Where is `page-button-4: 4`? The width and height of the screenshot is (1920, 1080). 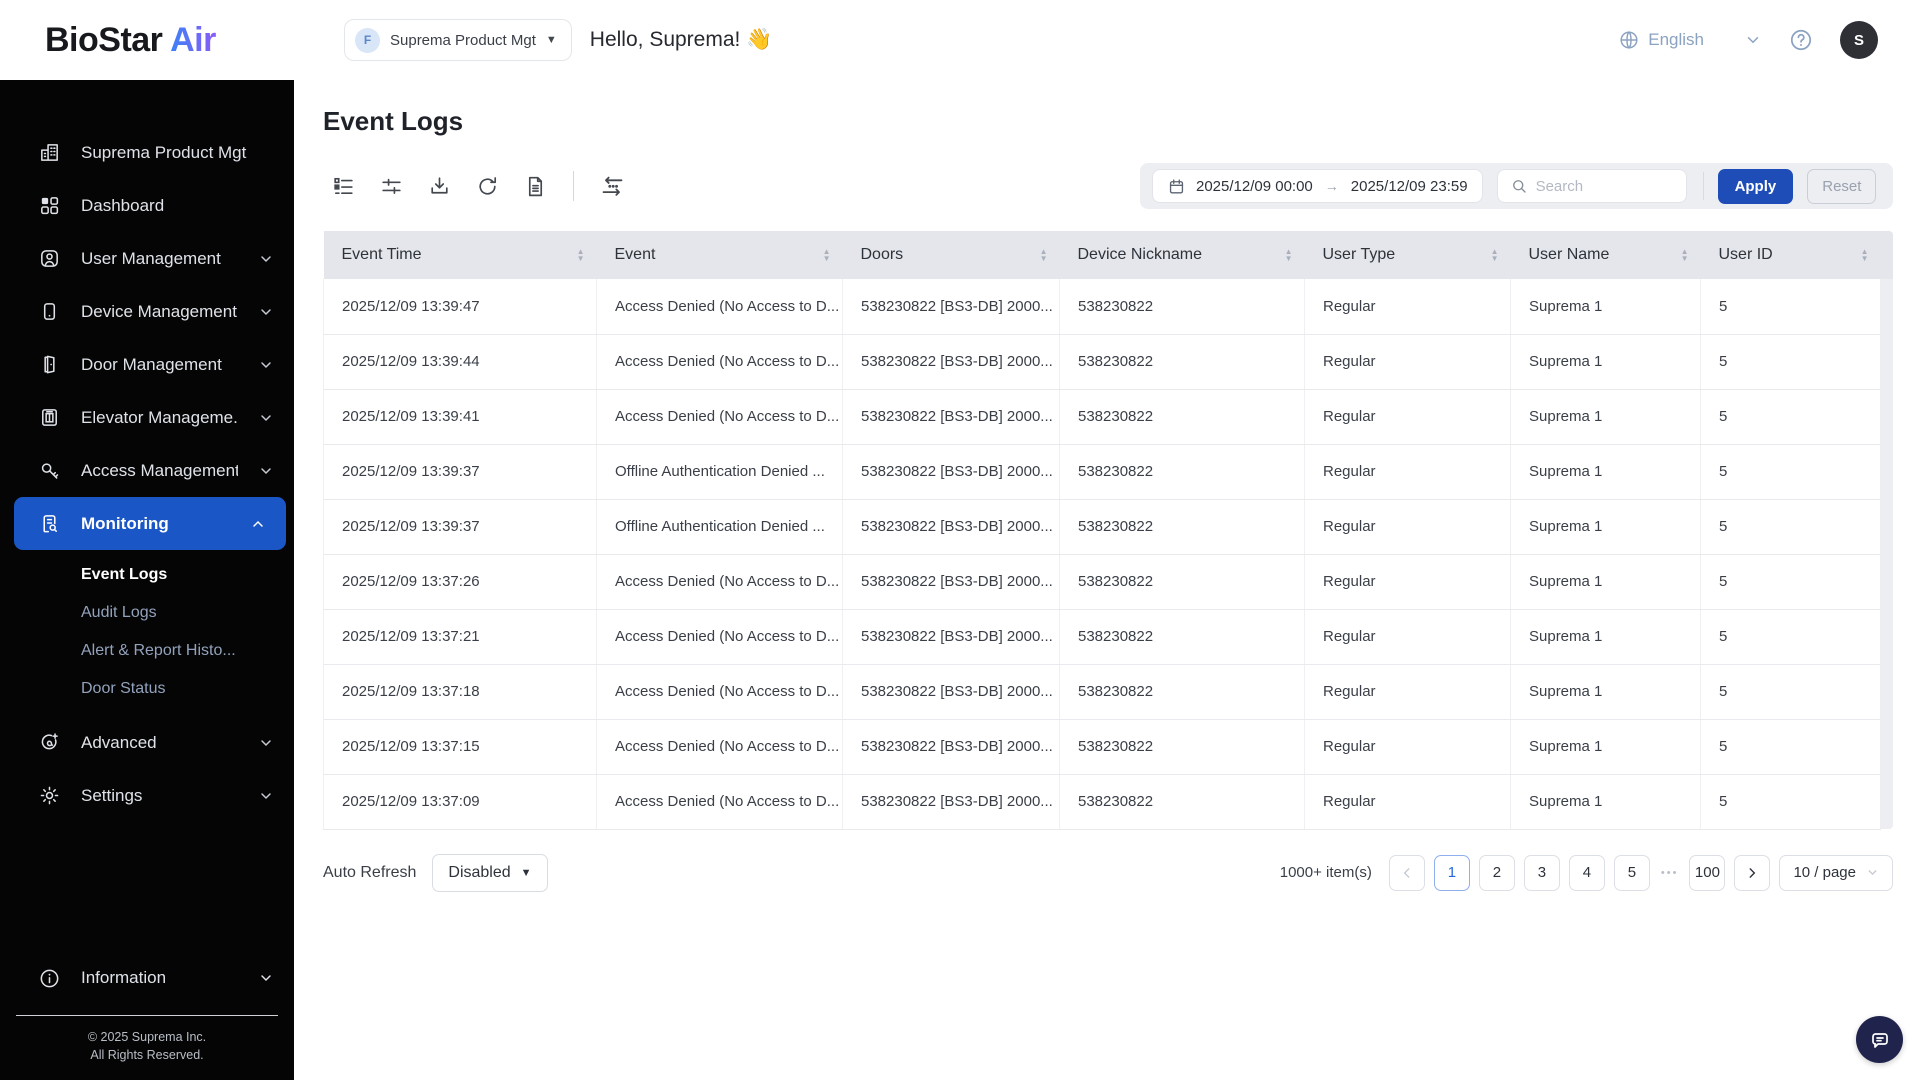
page-button-4: 4 is located at coordinates (1586, 872).